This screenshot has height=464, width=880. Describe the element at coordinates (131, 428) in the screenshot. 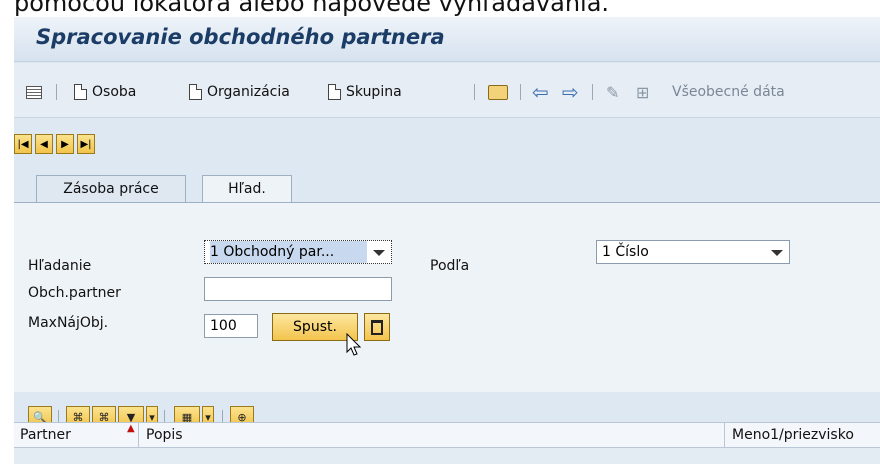

I see `sort-ascending-icon: ▲` at that location.